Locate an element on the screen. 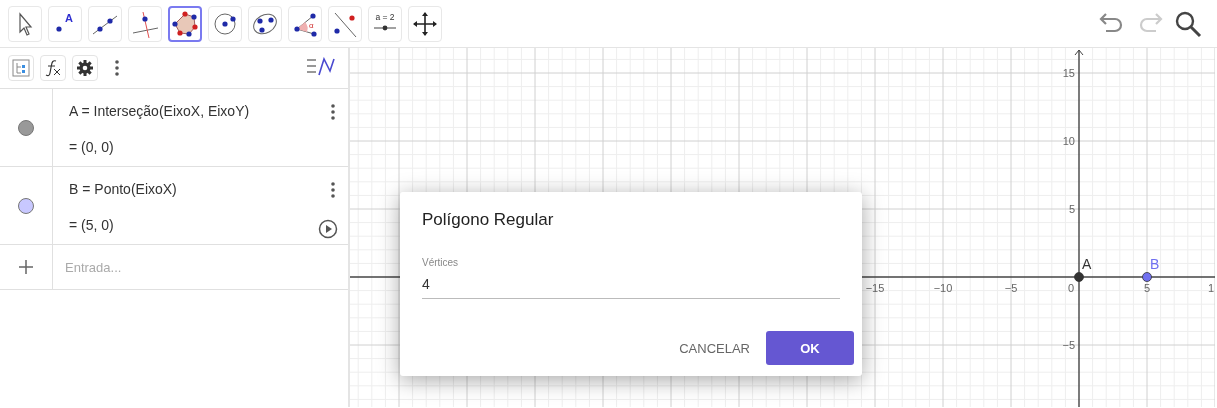 This screenshot has width=1217, height=408. fx-button is located at coordinates (53, 68).